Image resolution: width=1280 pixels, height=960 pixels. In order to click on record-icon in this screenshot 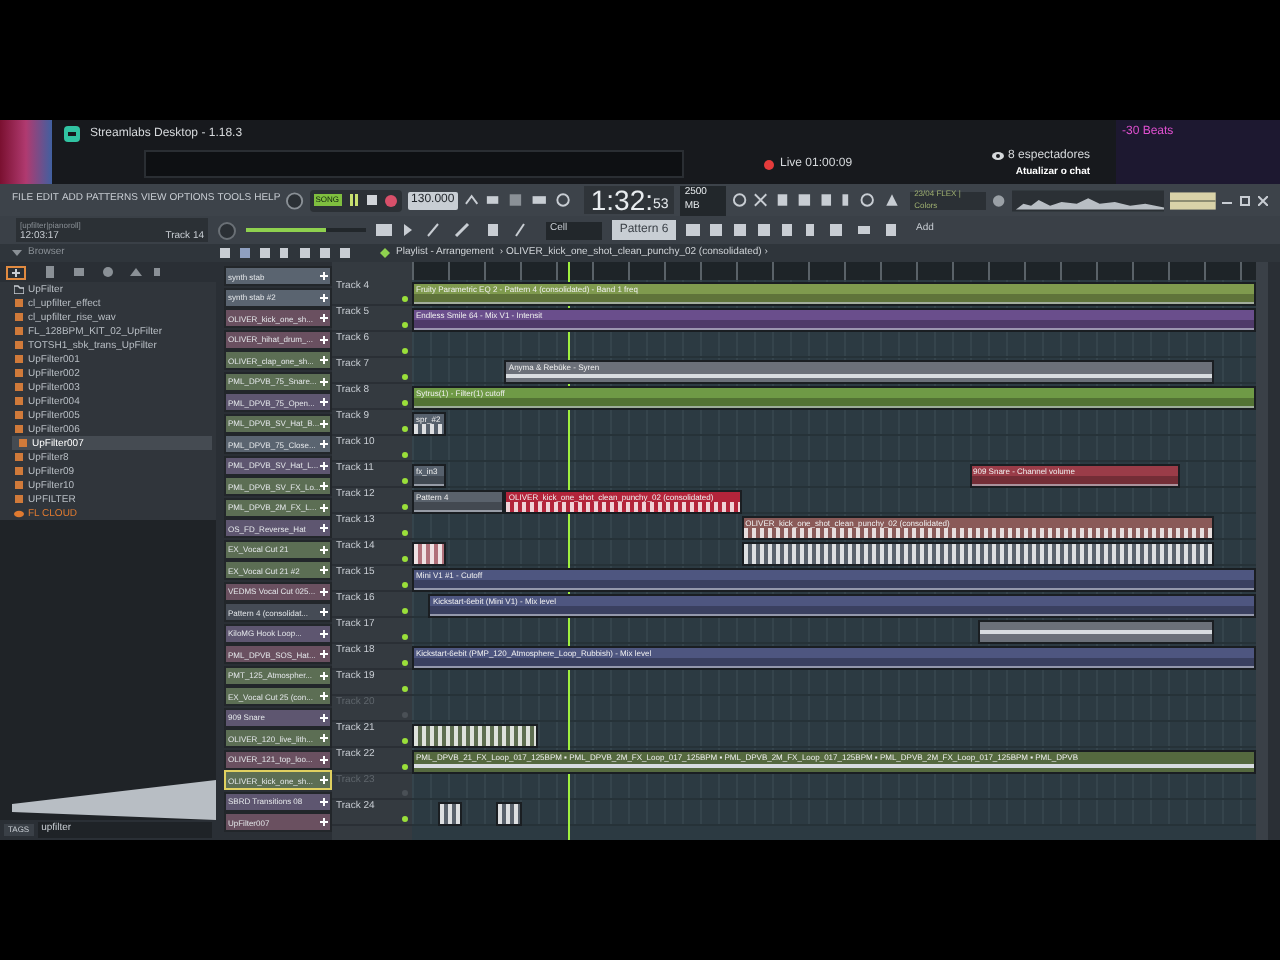, I will do `click(390, 200)`.